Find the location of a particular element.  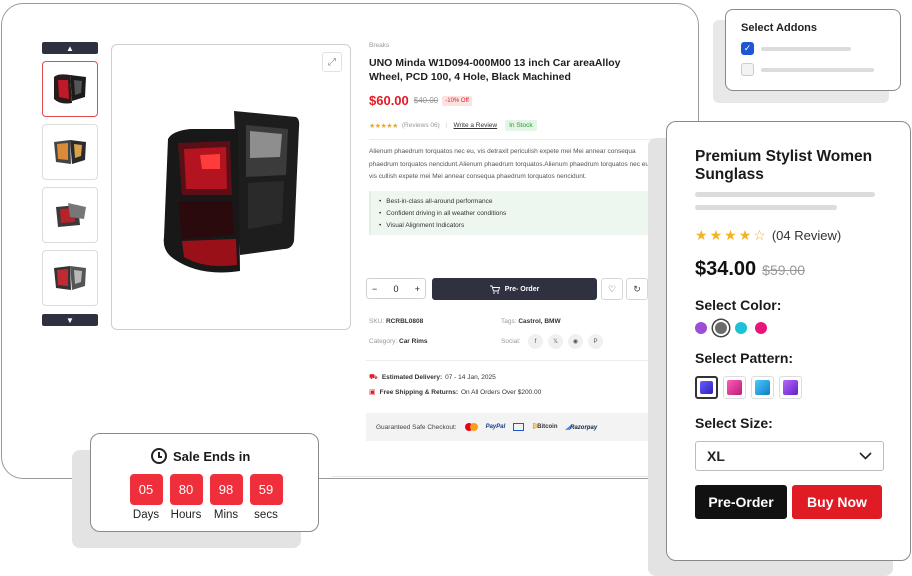

addon-placeholder-bar is located at coordinates (817, 69).